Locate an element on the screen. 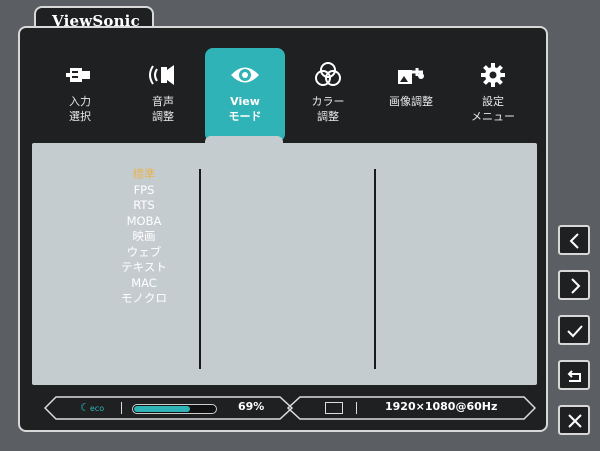 Image resolution: width=600 pixels, height=451 pixels. menu-image-adjust: 画像調整 is located at coordinates (411, 95).